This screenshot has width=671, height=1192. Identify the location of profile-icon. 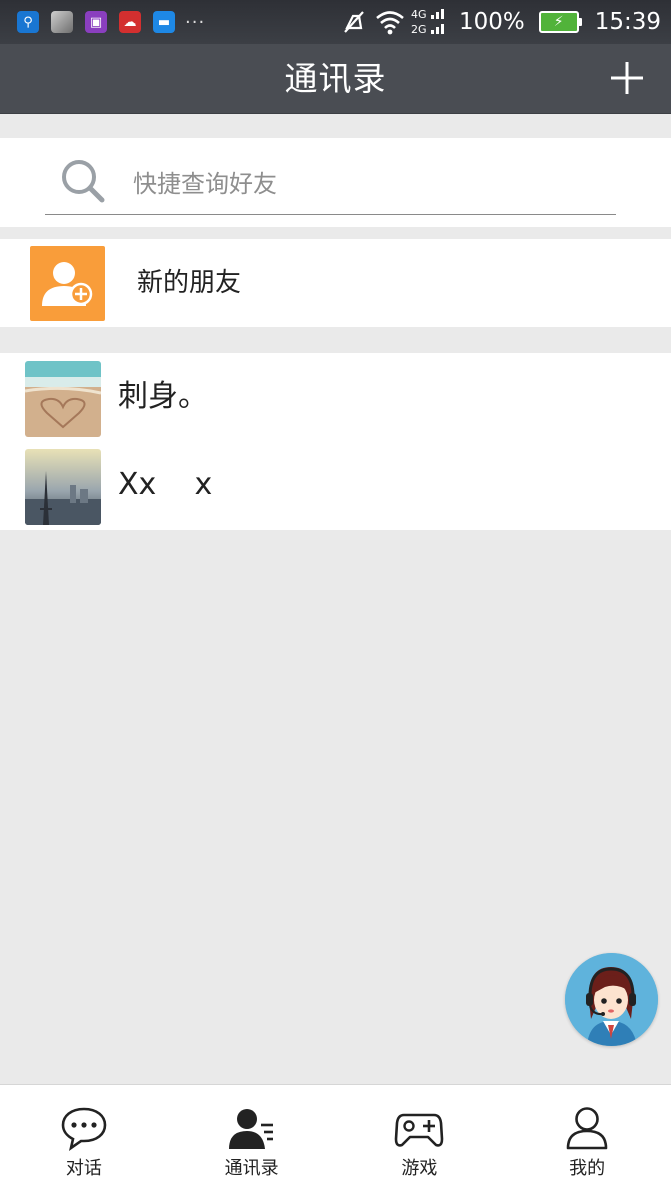
(587, 1128).